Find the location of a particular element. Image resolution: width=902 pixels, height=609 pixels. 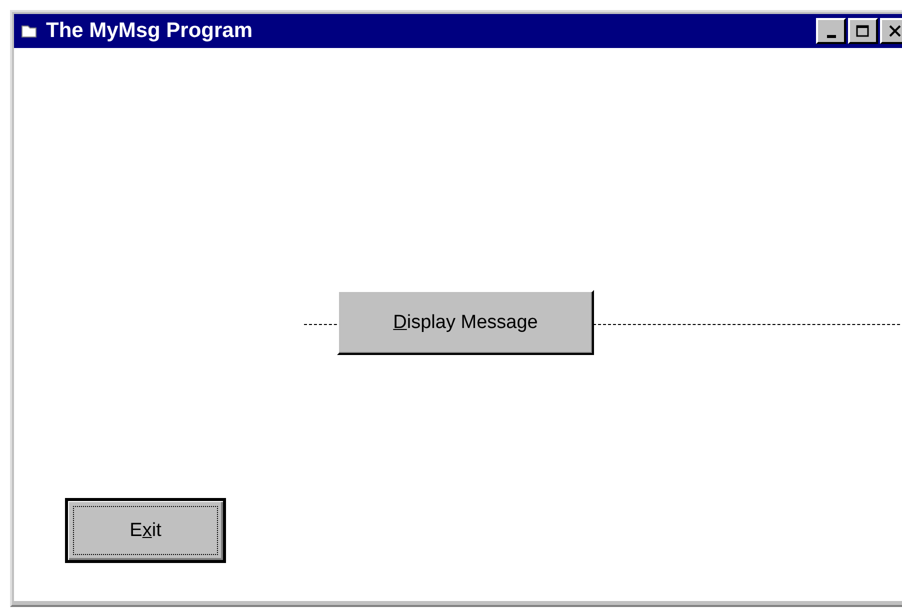

app-icon is located at coordinates (29, 31).